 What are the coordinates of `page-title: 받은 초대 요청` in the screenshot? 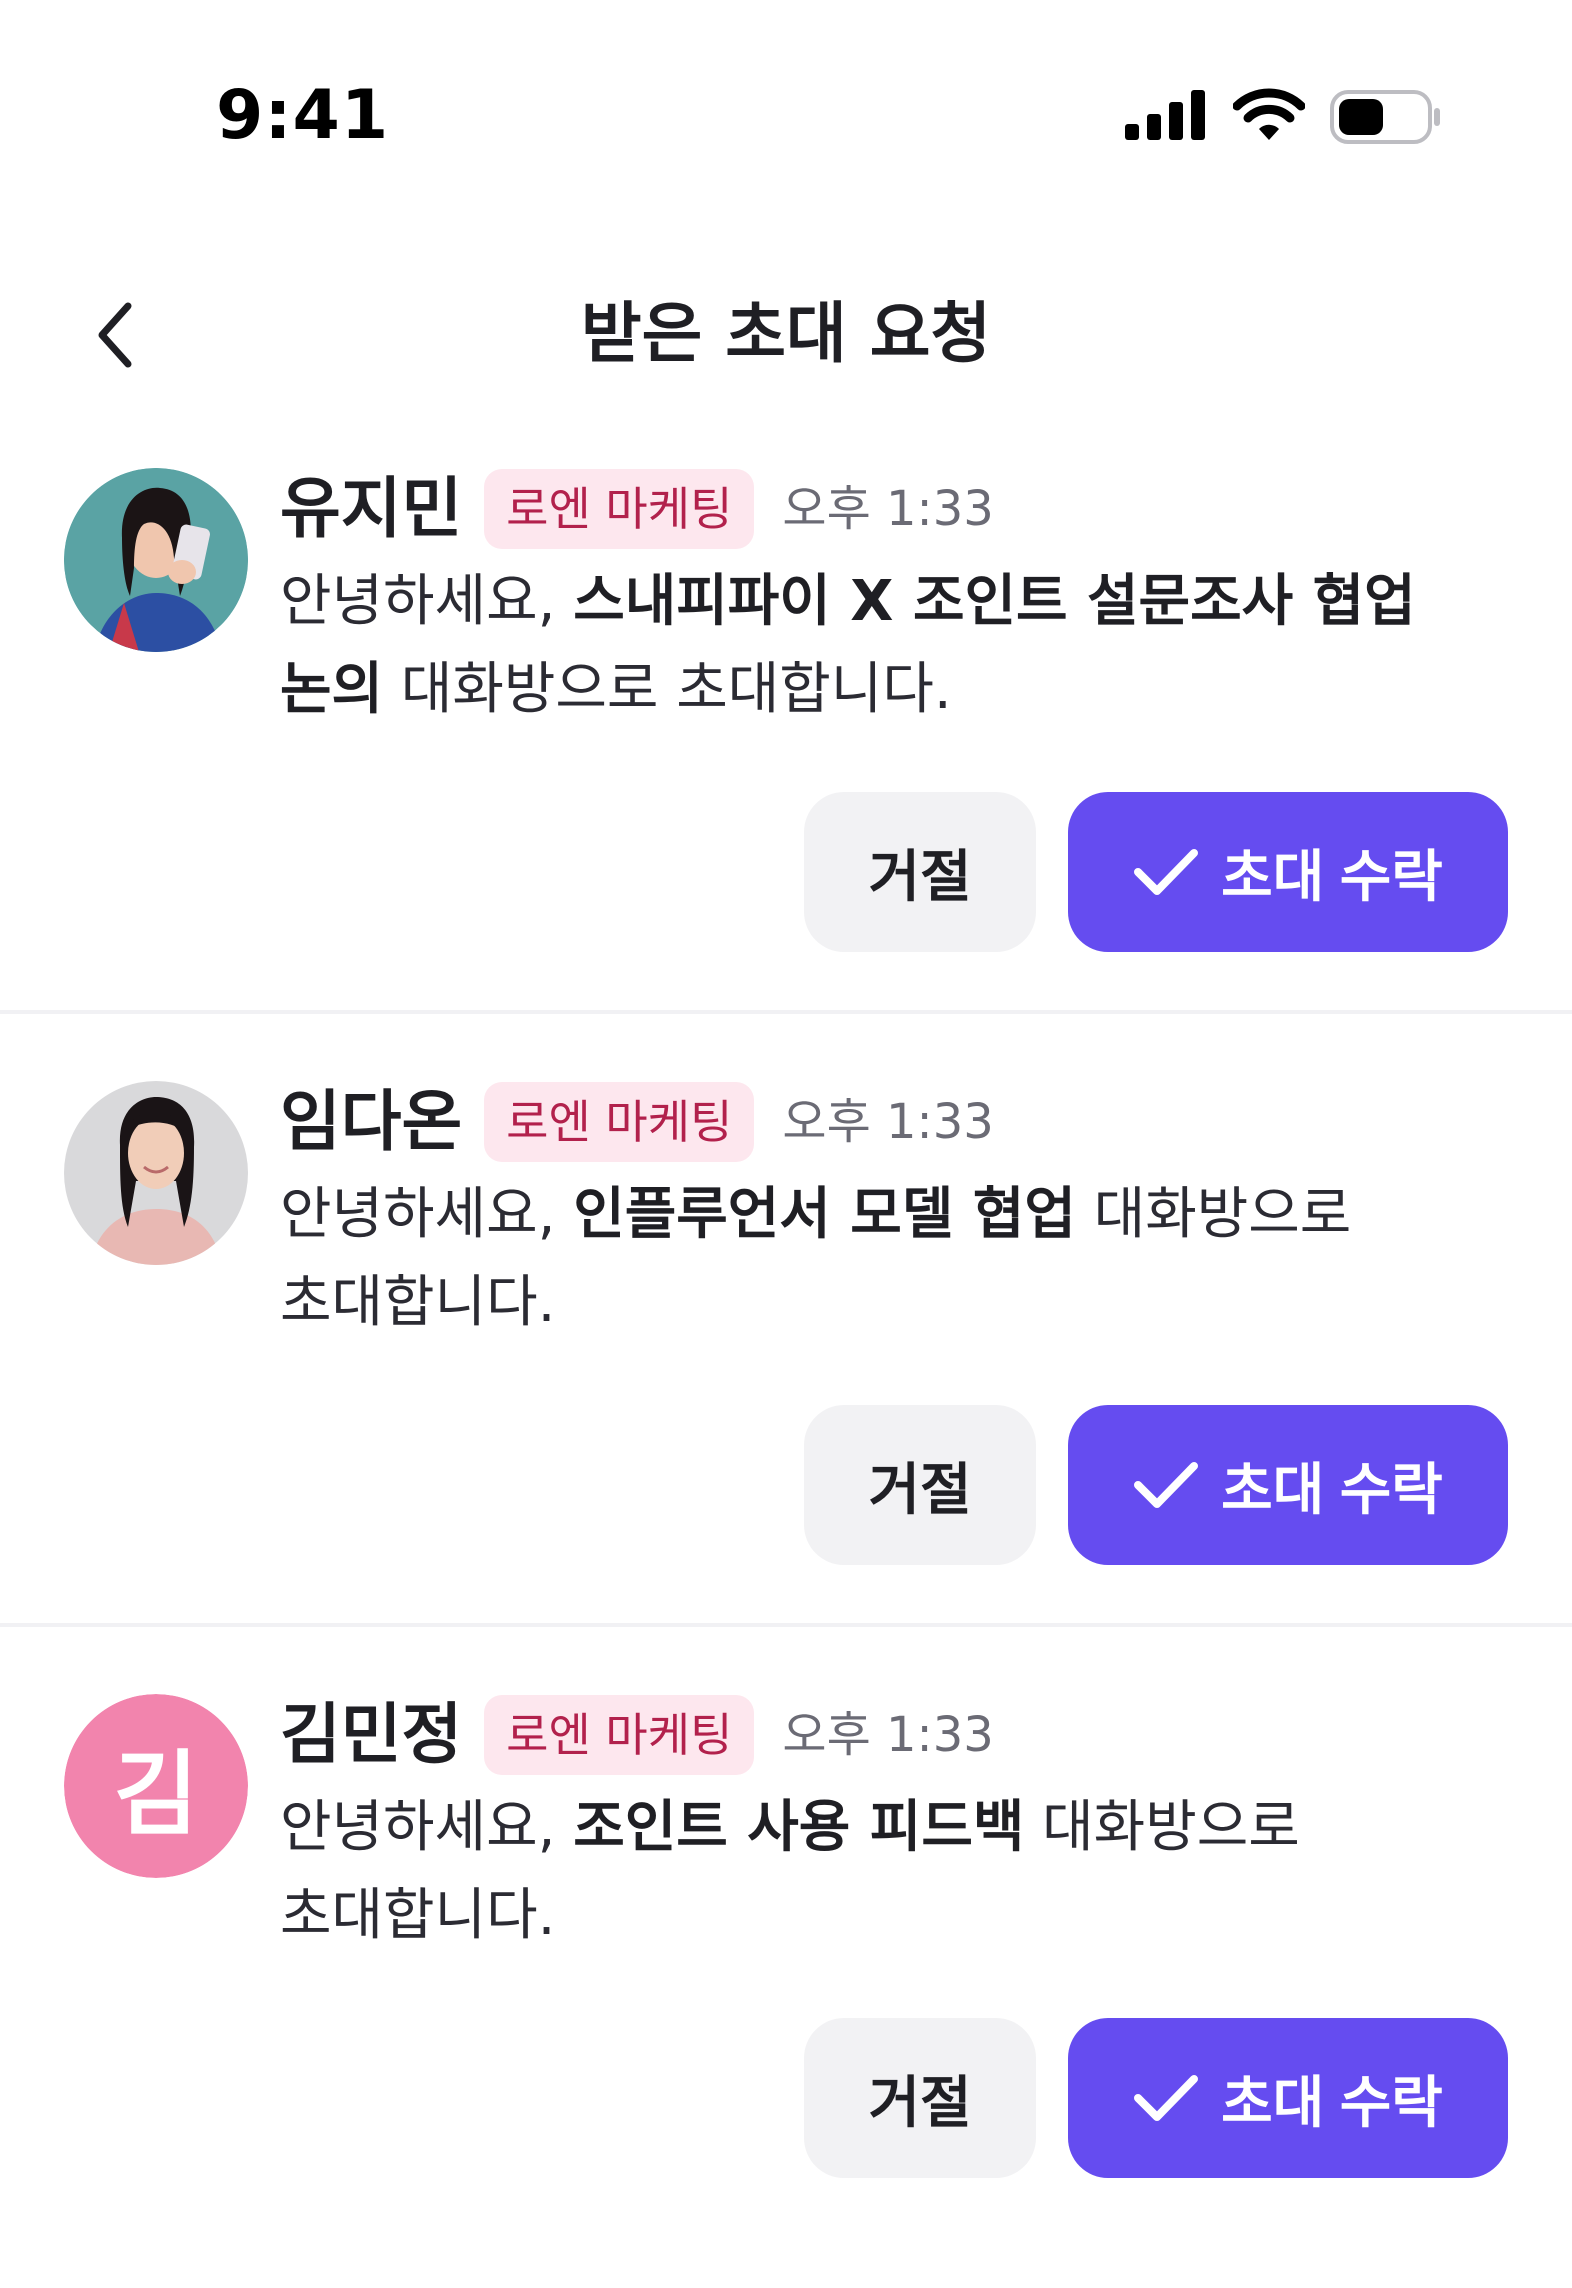 It's located at (786, 333).